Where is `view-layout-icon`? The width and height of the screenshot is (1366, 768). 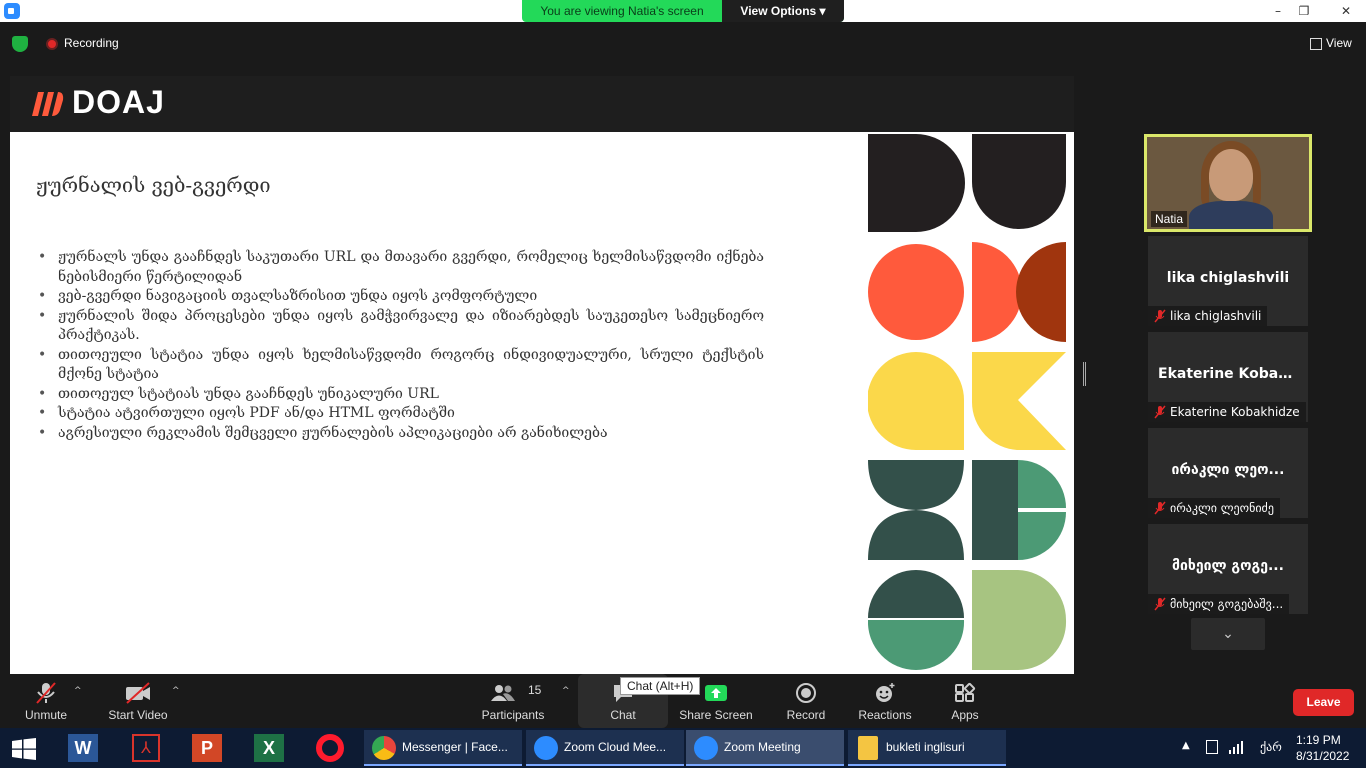
view-layout-icon is located at coordinates (1316, 44).